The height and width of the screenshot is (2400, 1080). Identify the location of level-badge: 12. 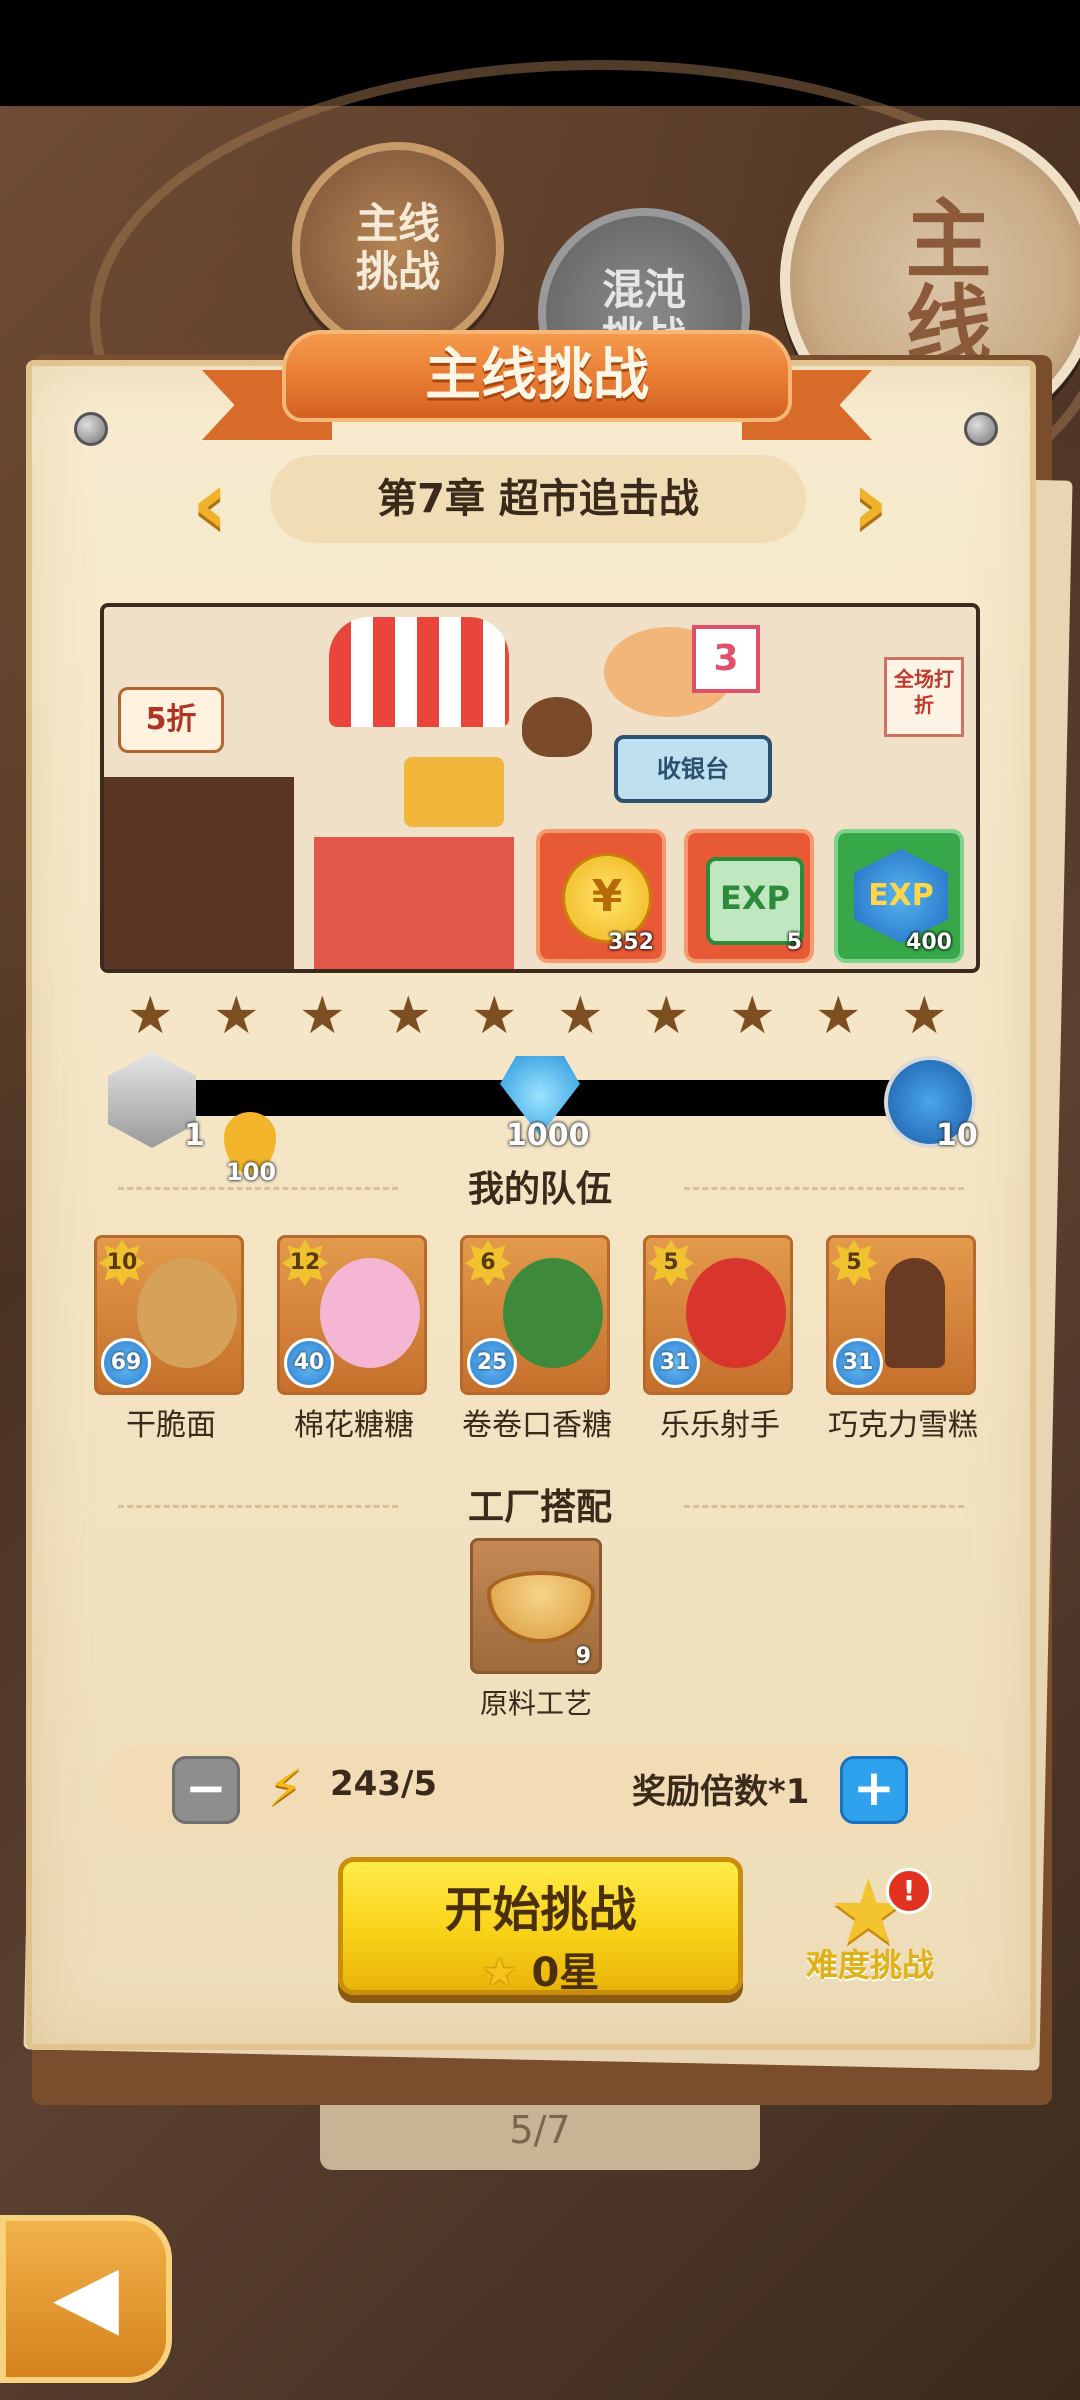
(305, 1263).